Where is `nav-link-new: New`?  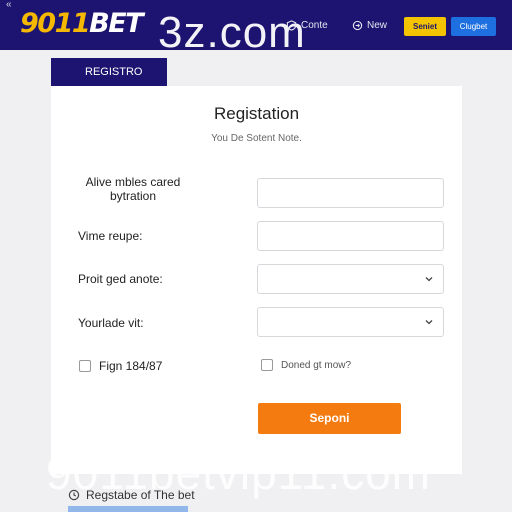 nav-link-new: New is located at coordinates (369, 25).